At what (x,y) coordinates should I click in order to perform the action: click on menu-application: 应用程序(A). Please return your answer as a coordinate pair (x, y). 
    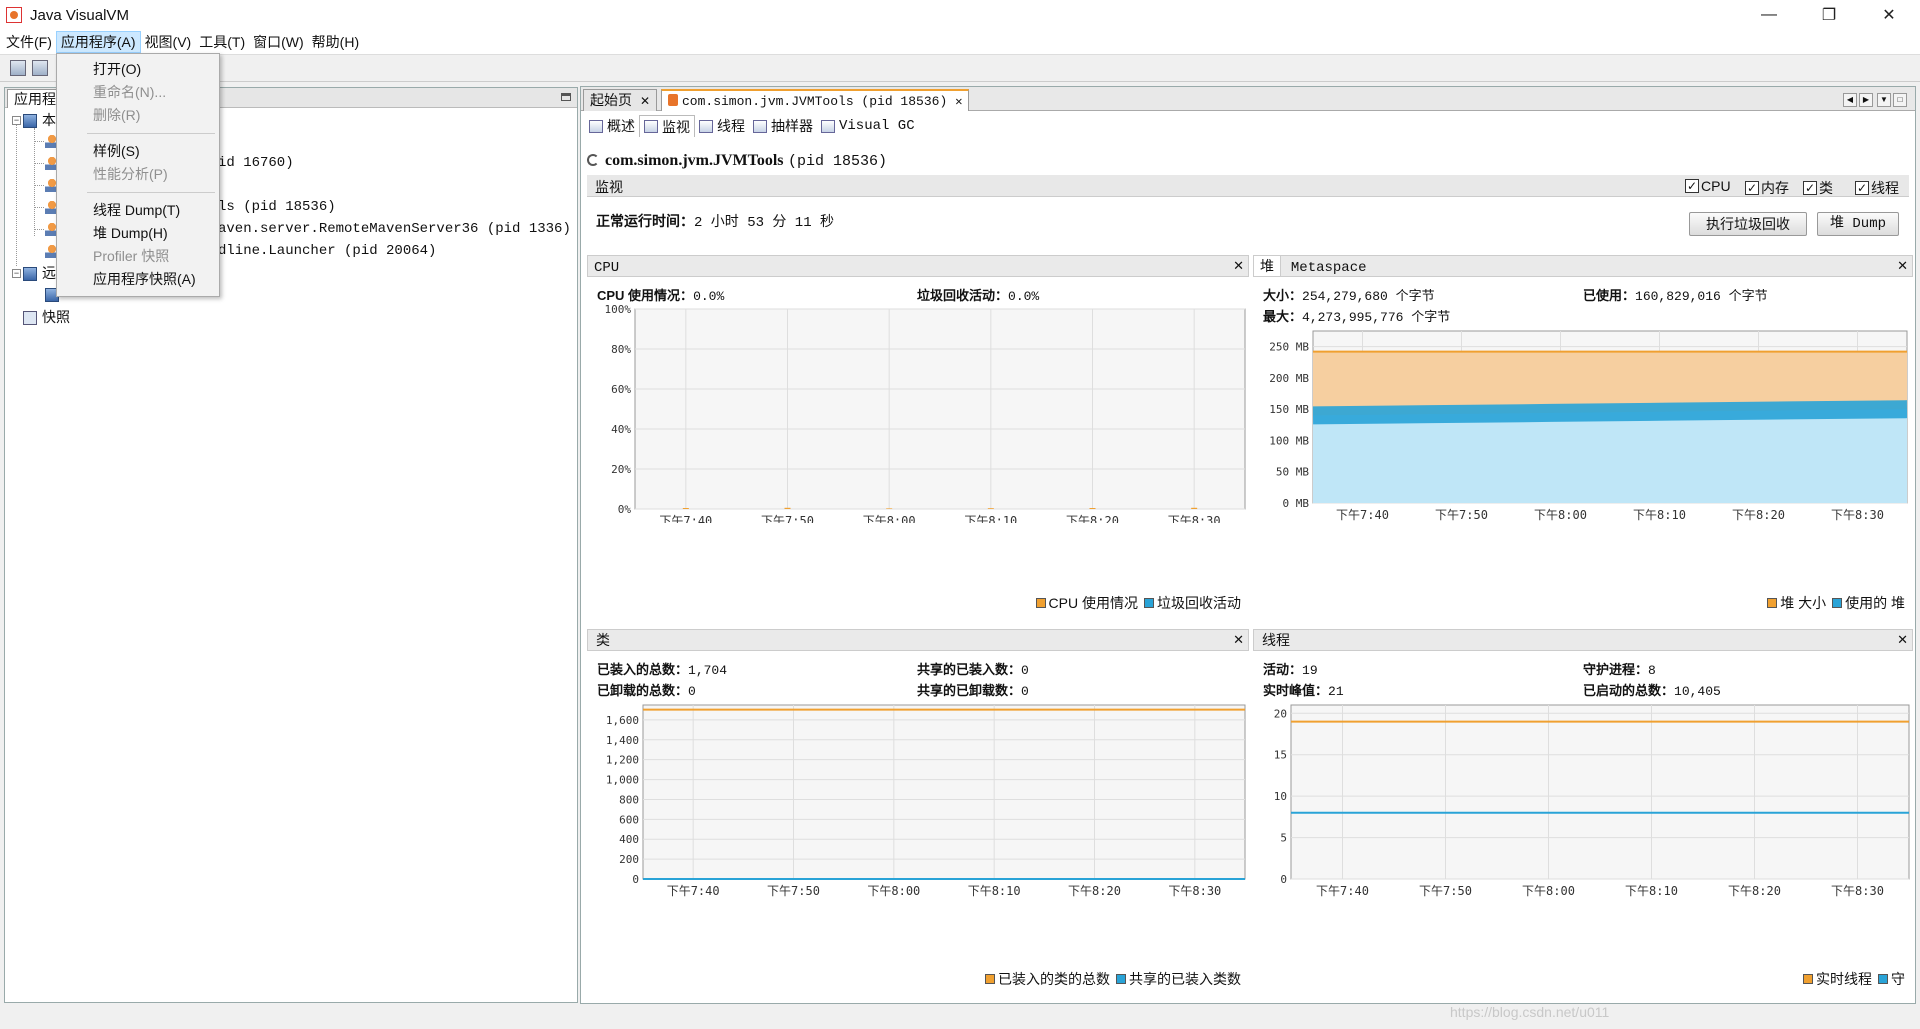
    Looking at the image, I should click on (98, 42).